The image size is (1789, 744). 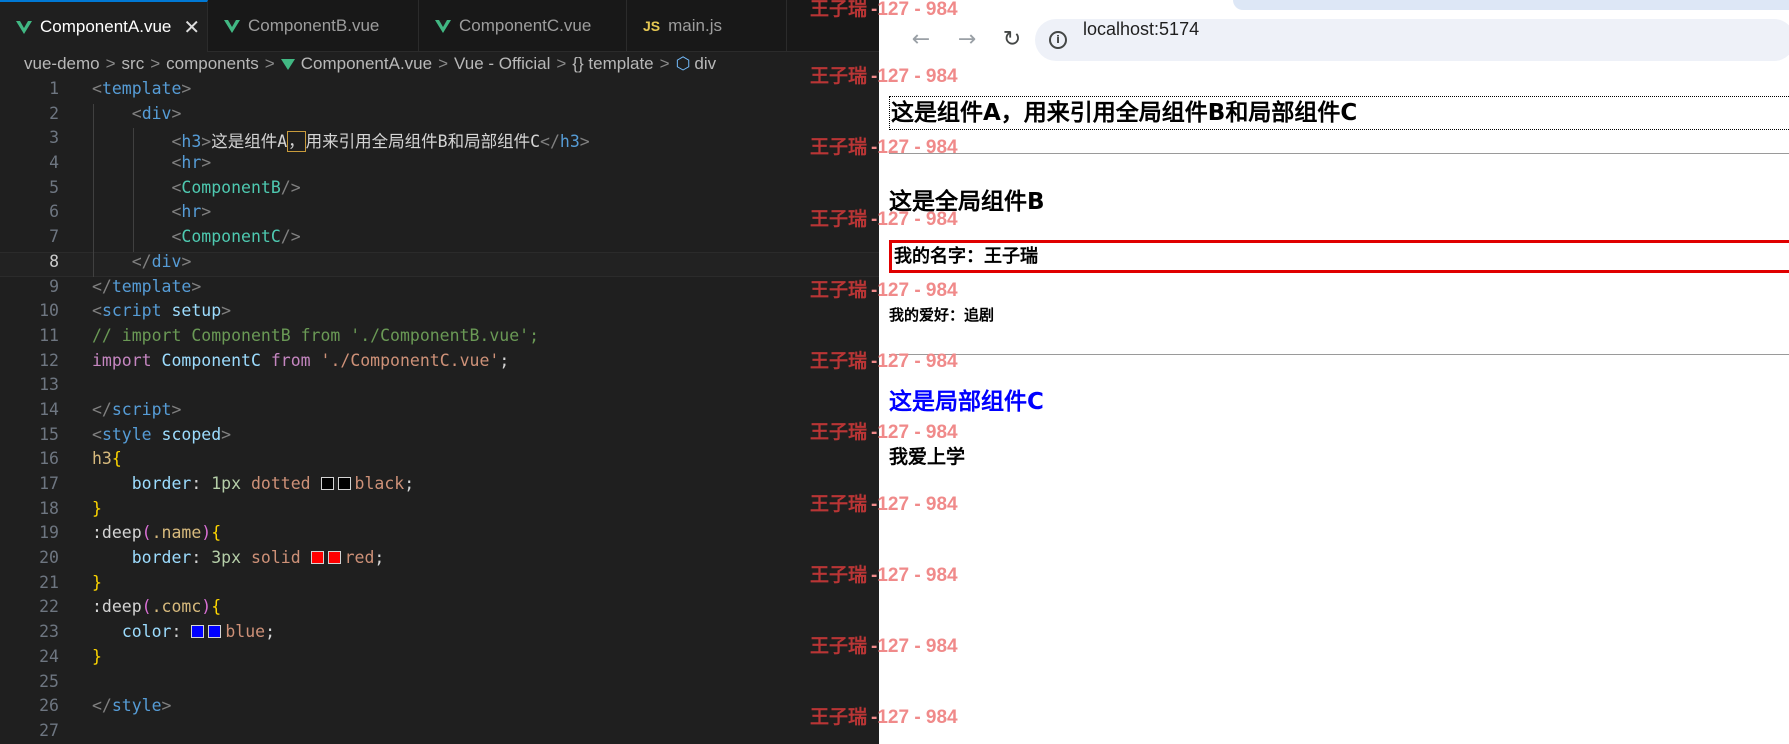 I want to click on tab-componentc: ComponentC.vue, so click(x=523, y=26).